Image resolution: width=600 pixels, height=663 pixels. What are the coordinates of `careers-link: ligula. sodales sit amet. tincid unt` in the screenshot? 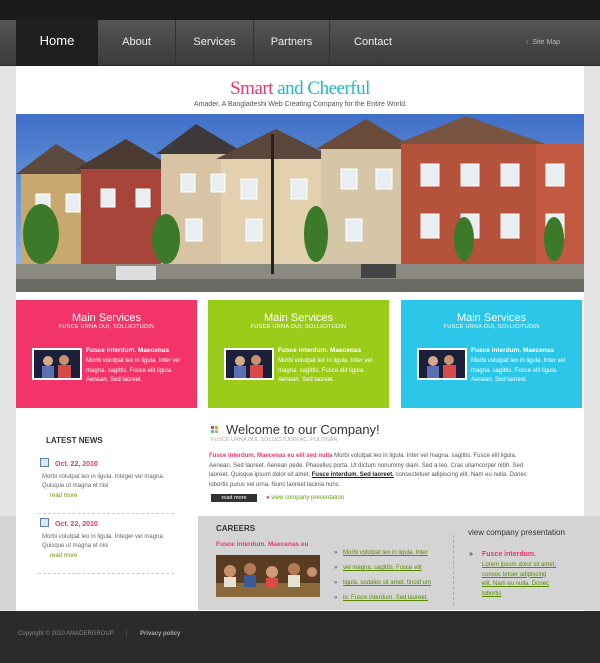 It's located at (389, 586).